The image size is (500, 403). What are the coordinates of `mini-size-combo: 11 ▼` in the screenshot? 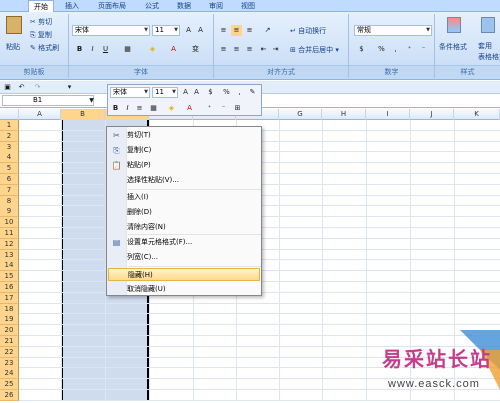 It's located at (165, 92).